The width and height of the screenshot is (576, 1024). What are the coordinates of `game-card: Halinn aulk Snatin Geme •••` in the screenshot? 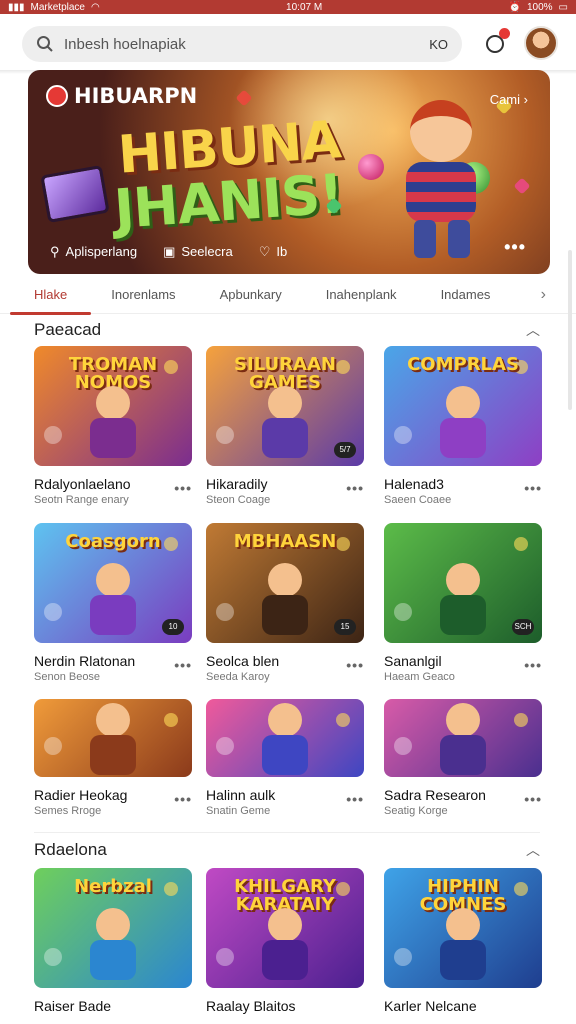 It's located at (285, 758).